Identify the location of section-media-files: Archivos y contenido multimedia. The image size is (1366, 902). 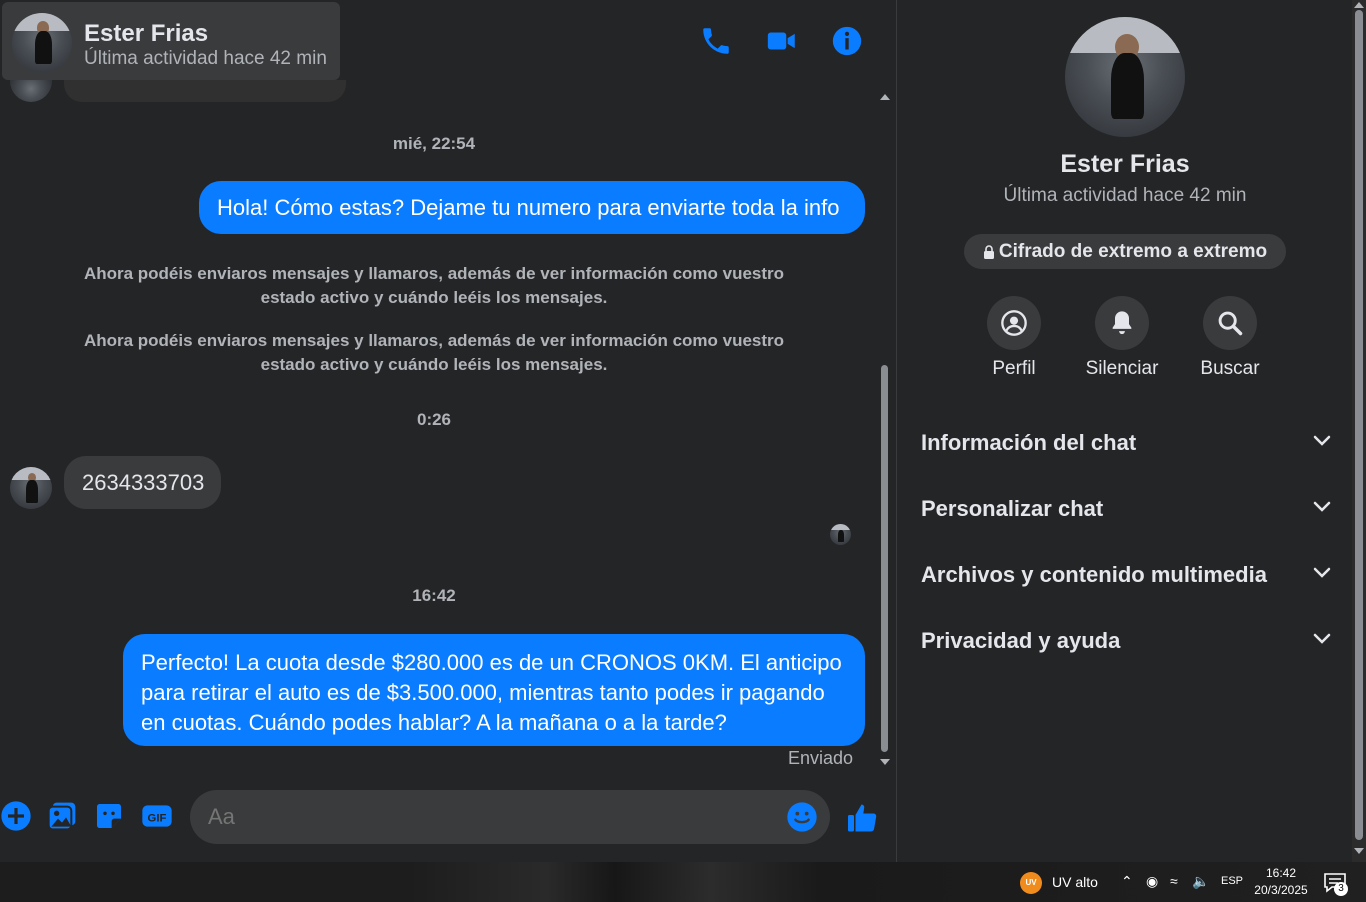
(1126, 574).